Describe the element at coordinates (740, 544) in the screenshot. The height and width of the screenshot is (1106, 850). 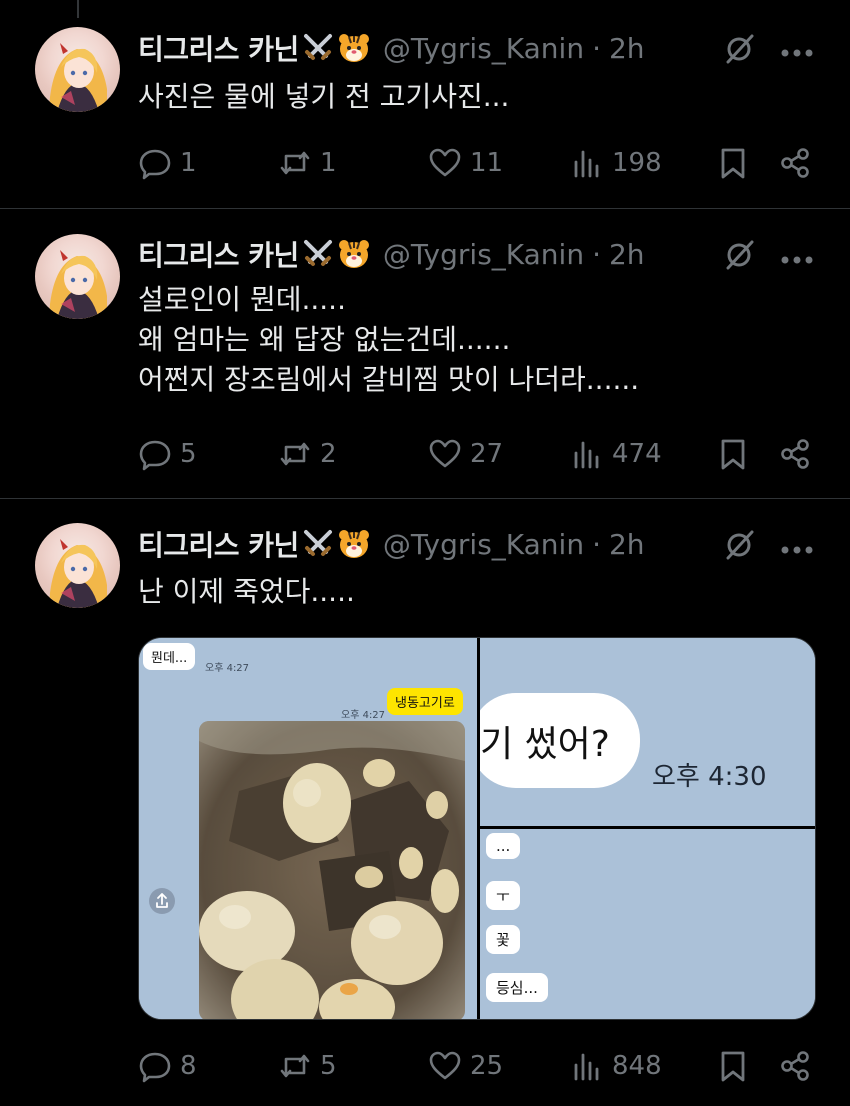
I see `grok-icon` at that location.